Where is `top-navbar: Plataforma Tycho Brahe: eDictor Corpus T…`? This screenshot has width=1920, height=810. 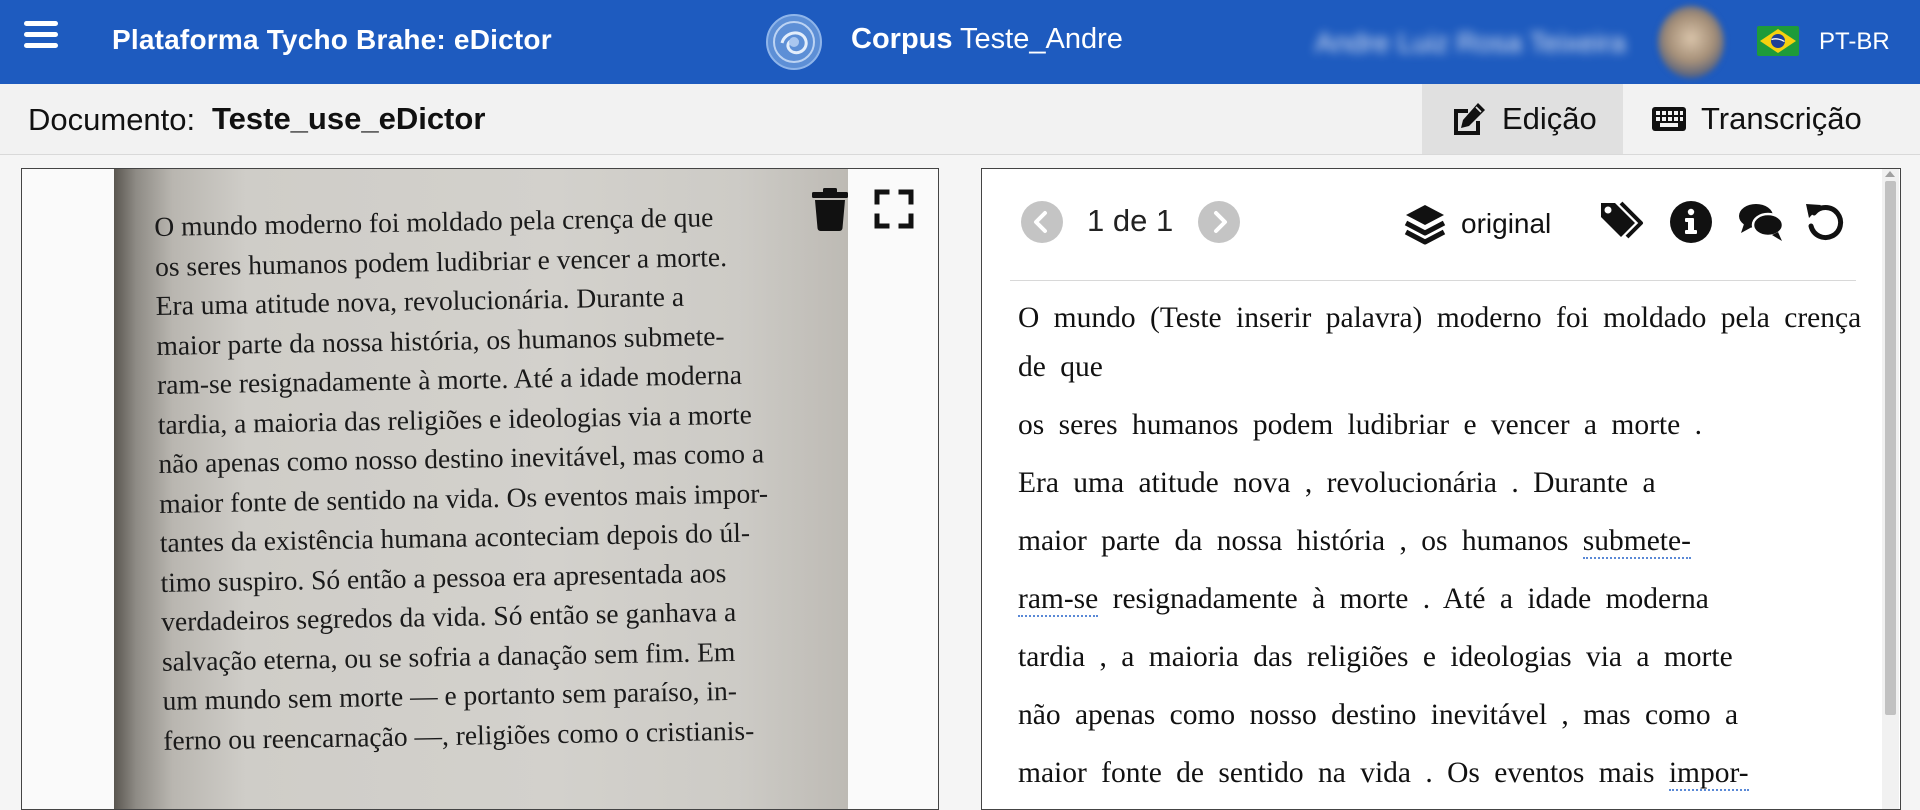 top-navbar: Plataforma Tycho Brahe: eDictor Corpus T… is located at coordinates (960, 42).